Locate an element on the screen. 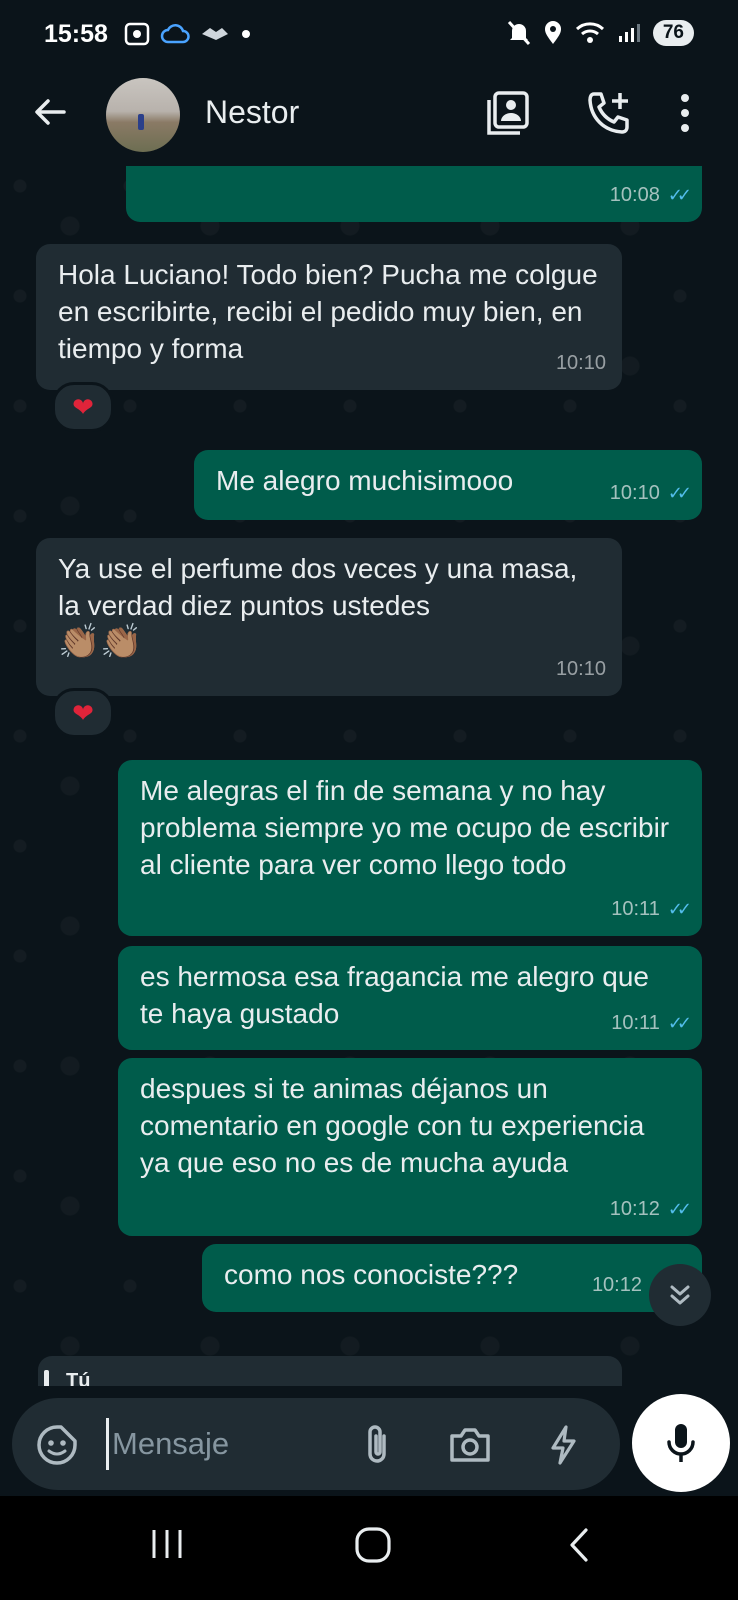  message-meta: 10:12 is located at coordinates (617, 1285).